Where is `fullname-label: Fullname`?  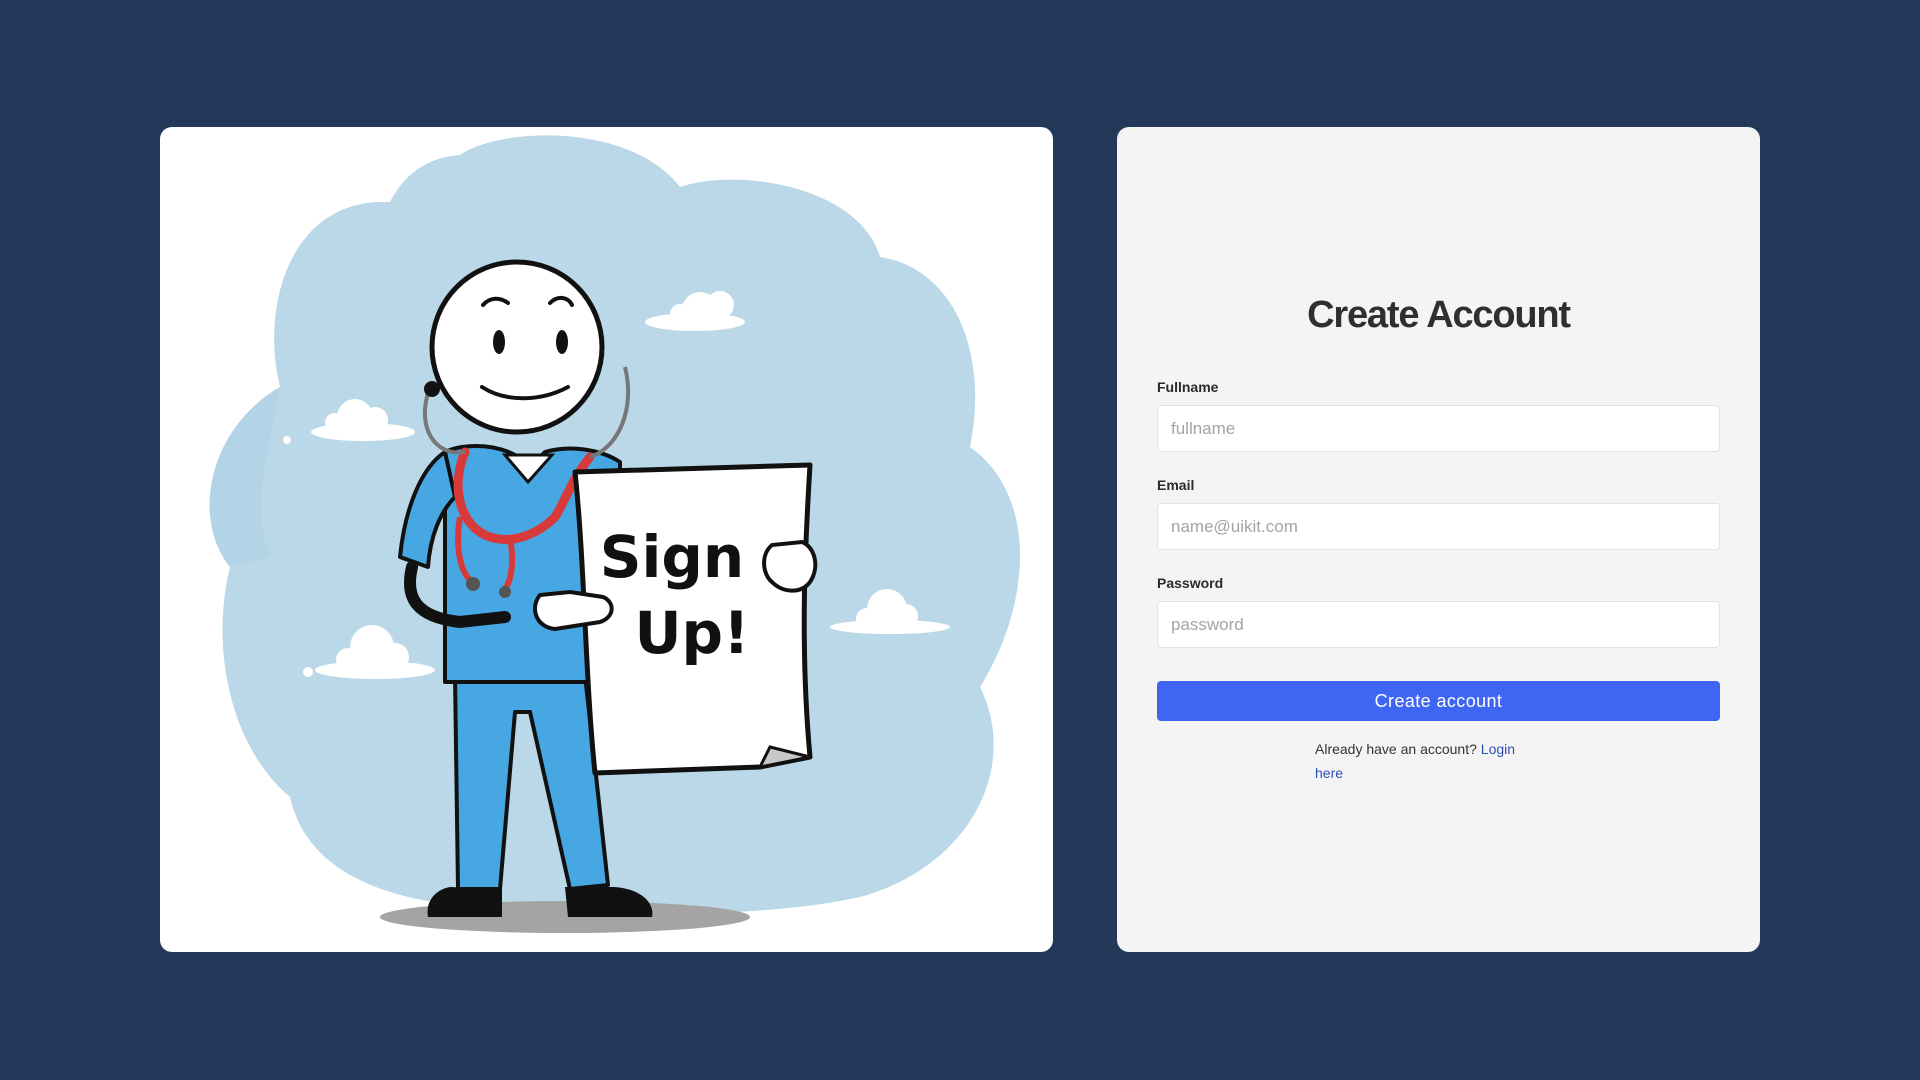 fullname-label: Fullname is located at coordinates (1188, 387).